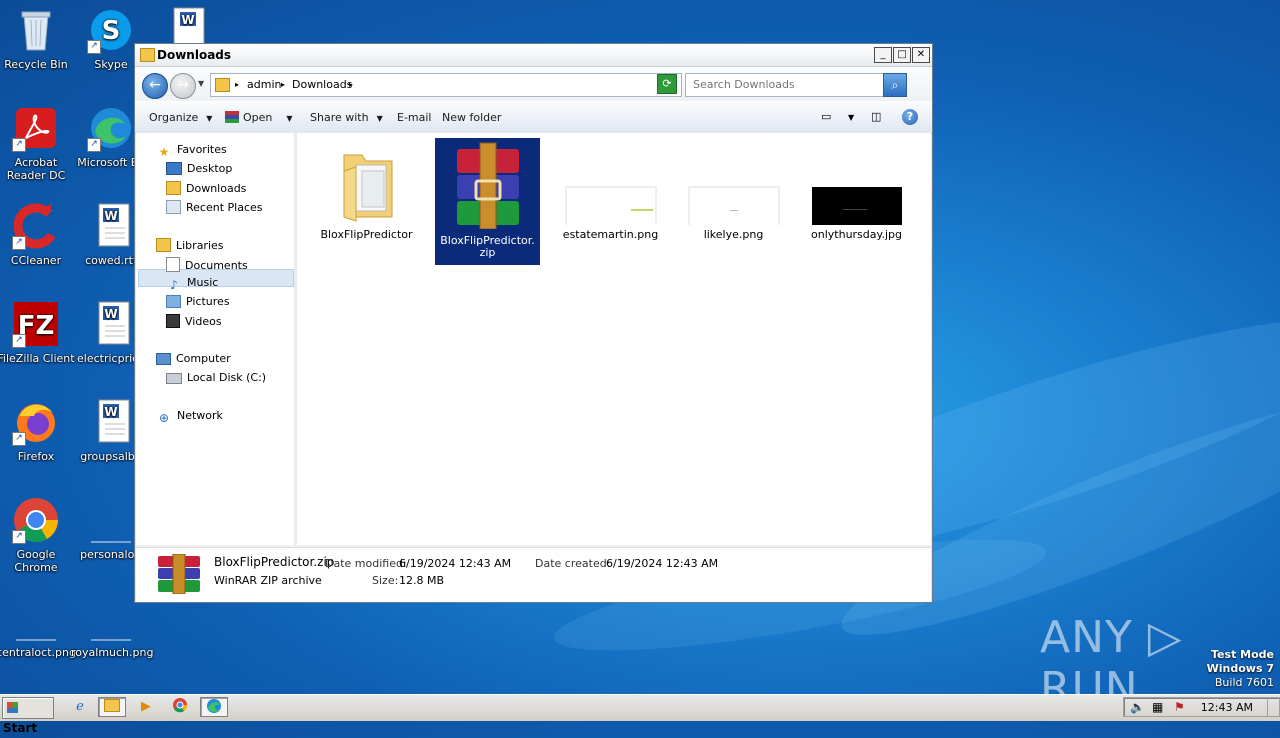 The width and height of the screenshot is (1280, 738). What do you see at coordinates (203, 282) in the screenshot?
I see `nav-label: Music` at bounding box center [203, 282].